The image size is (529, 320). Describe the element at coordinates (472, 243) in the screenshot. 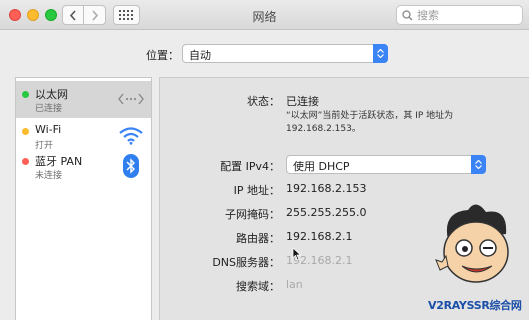

I see `mascot-logo` at that location.